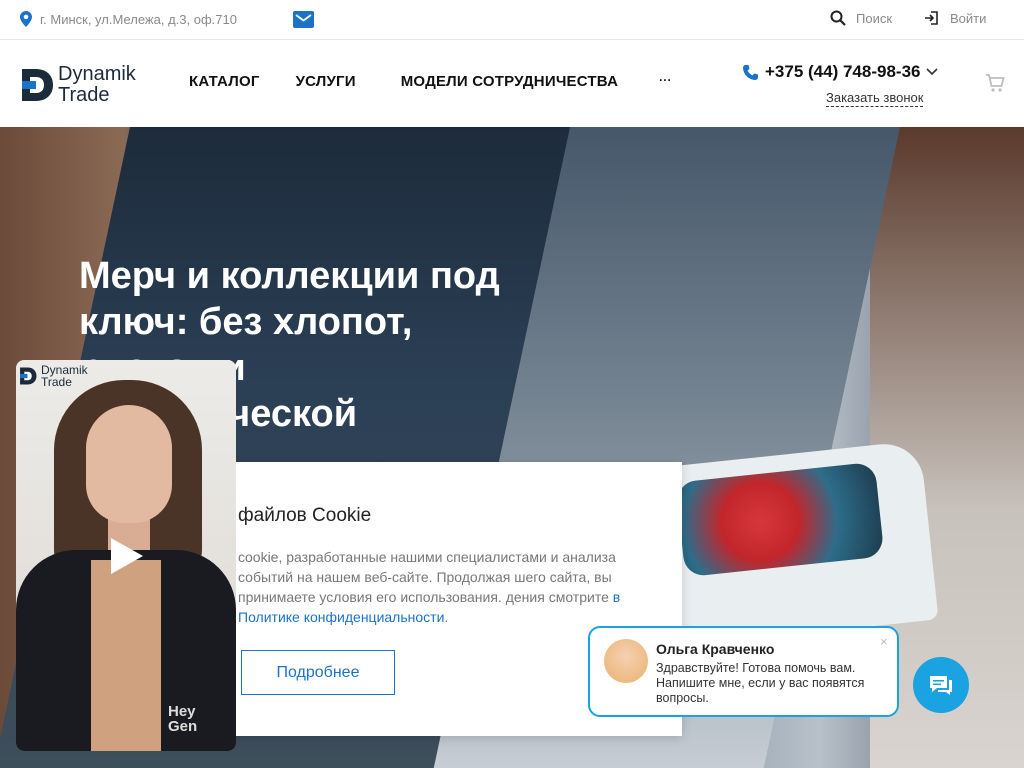 The width and height of the screenshot is (1024, 768). What do you see at coordinates (84, 95) in the screenshot?
I see `logo-line2: Trade` at bounding box center [84, 95].